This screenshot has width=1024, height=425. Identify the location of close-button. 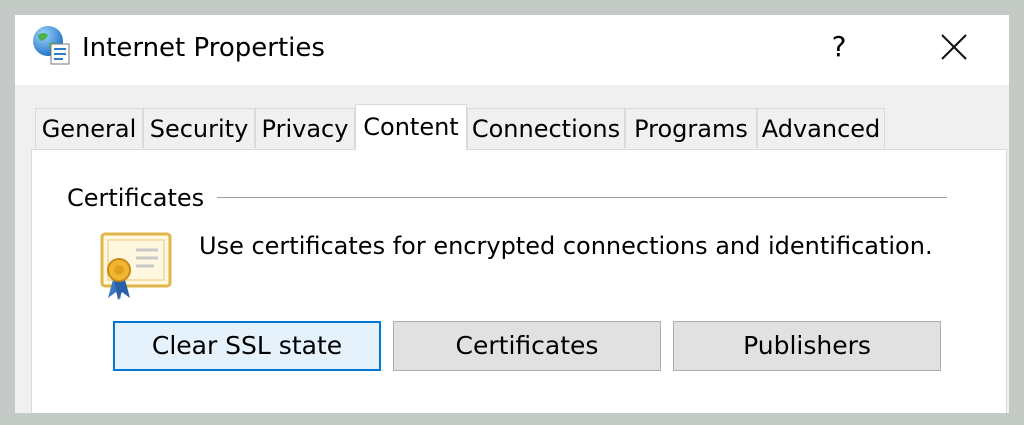
(953, 48).